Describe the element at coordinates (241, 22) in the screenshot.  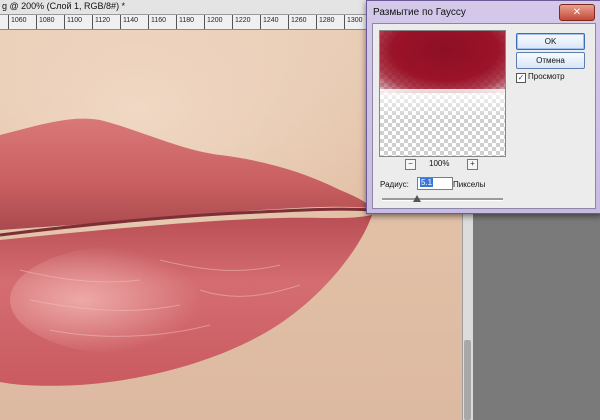
I see `ruler-tick: 1220` at that location.